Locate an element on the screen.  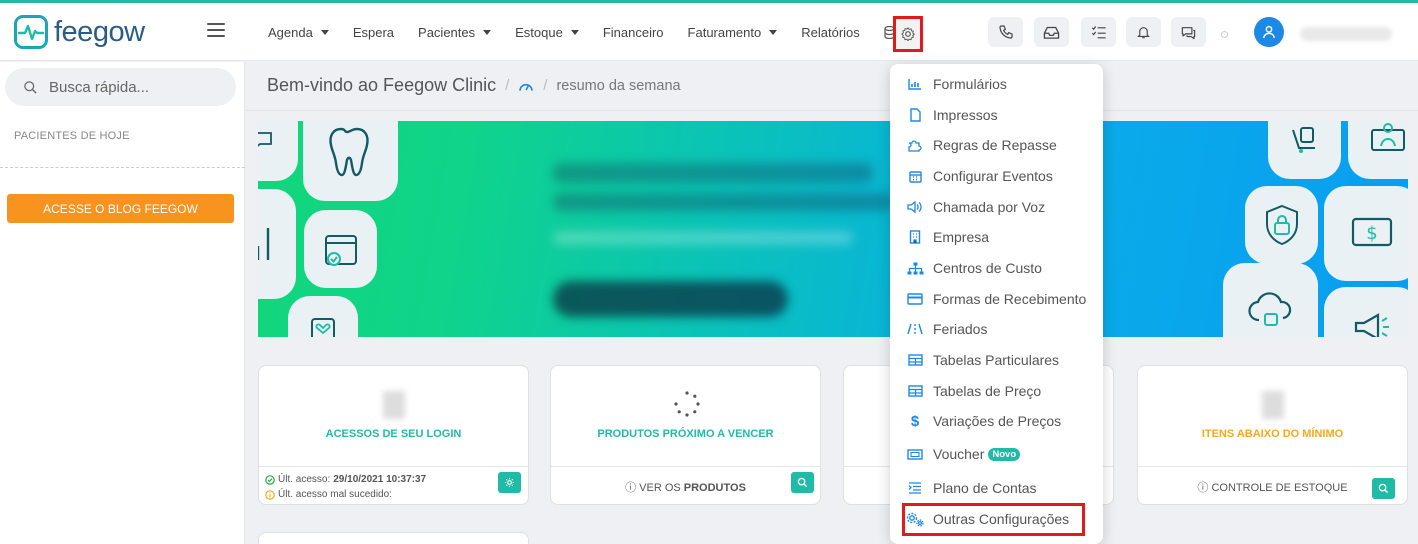
menu-item-voucher: Voucher Novo is located at coordinates (996, 454).